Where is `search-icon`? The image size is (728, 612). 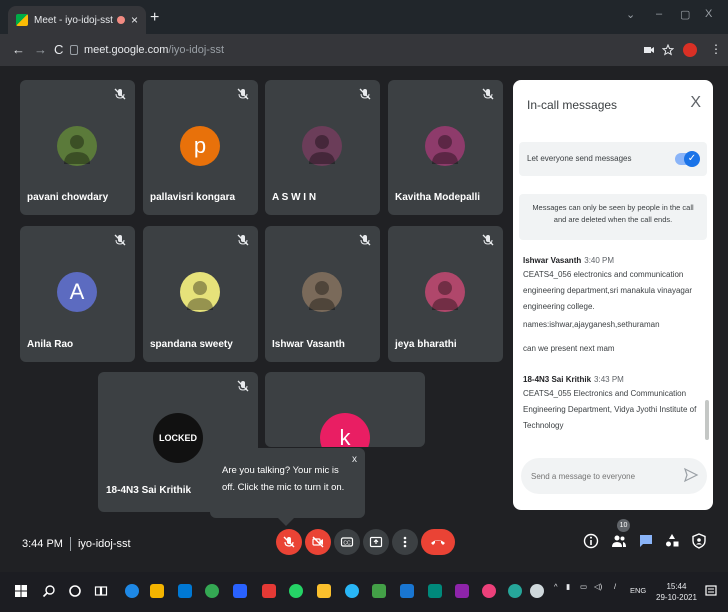 search-icon is located at coordinates (49, 591).